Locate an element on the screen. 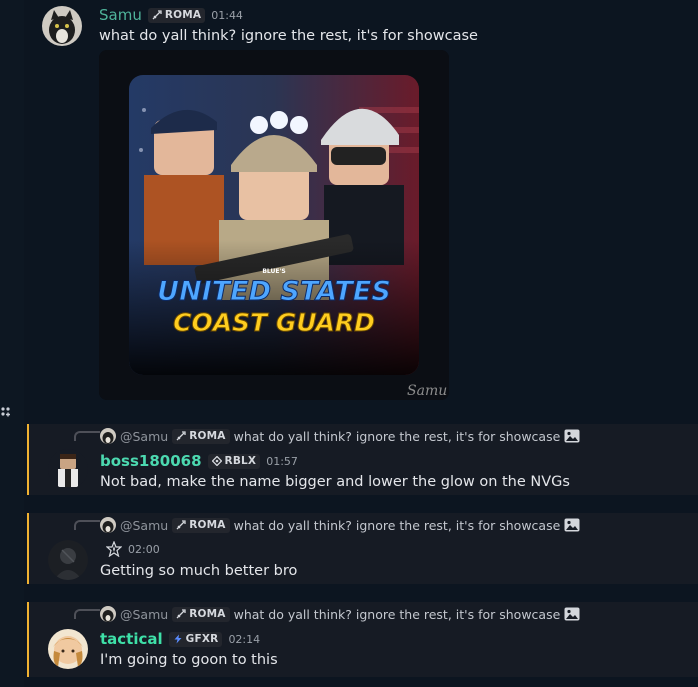 The height and width of the screenshot is (687, 698). signature: Samu is located at coordinates (427, 391).